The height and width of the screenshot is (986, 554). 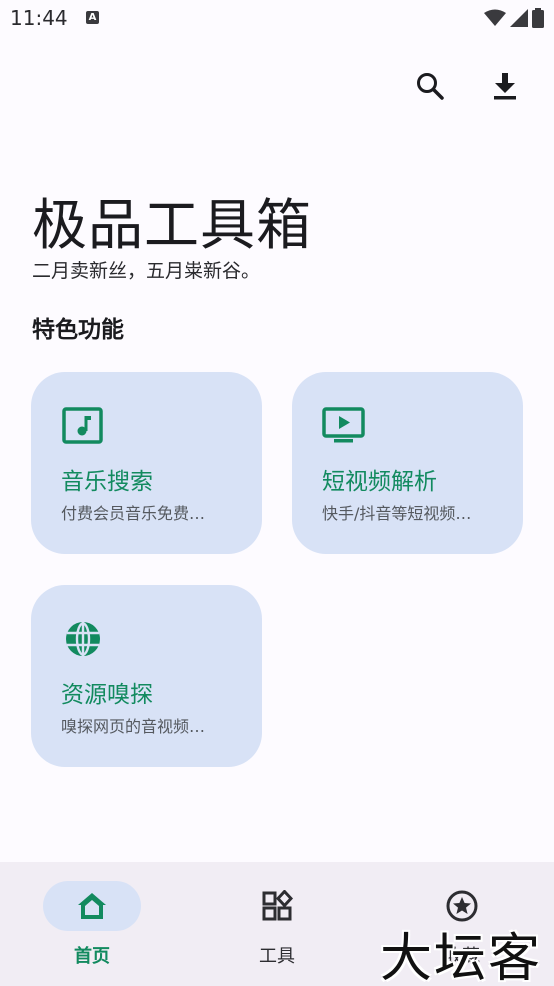 I want to click on nav-item-home: 首页, so click(x=92, y=924).